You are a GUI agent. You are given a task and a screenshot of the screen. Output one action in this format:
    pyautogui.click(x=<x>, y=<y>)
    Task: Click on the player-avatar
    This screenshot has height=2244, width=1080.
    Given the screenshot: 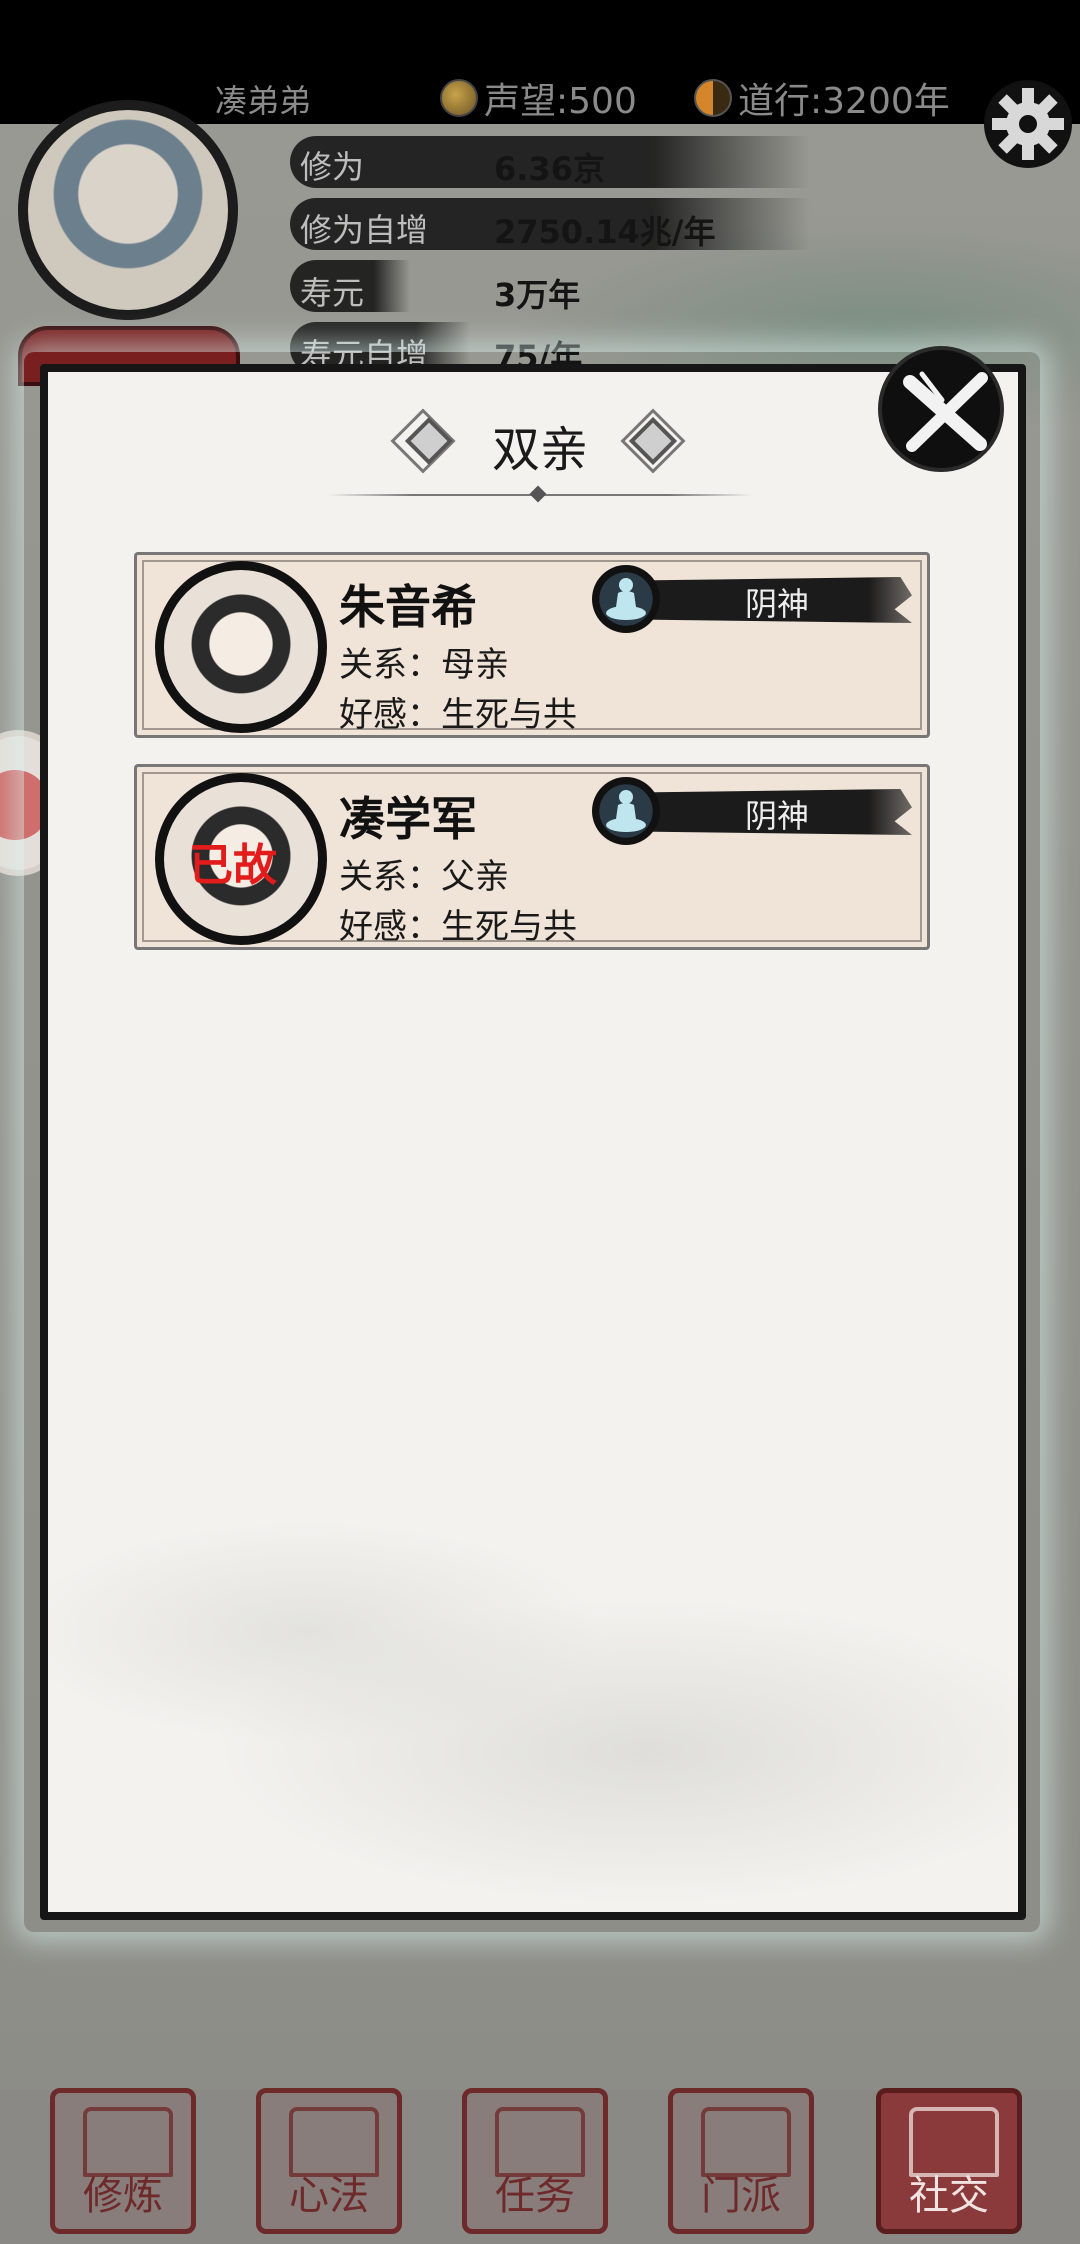 What is the action you would take?
    pyautogui.click(x=128, y=210)
    